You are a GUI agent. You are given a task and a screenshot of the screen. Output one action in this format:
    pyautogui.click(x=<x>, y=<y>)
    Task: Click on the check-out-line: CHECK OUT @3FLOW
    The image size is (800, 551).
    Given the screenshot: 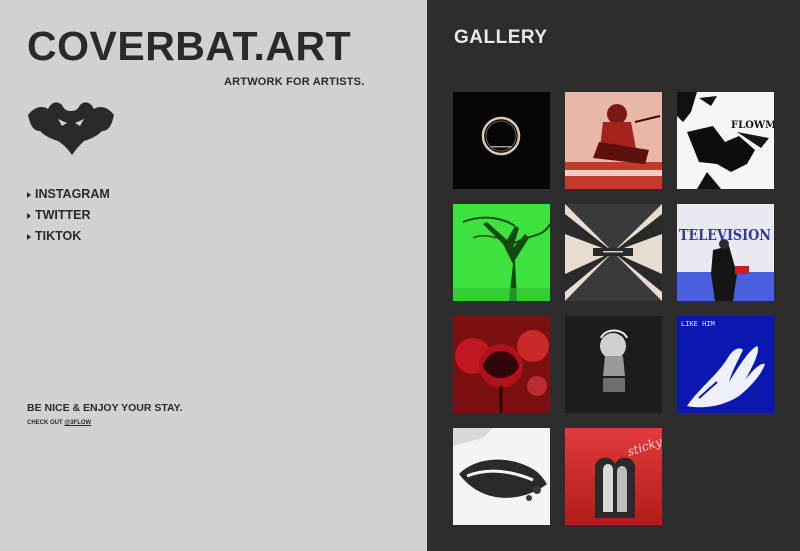 What is the action you would take?
    pyautogui.click(x=59, y=423)
    